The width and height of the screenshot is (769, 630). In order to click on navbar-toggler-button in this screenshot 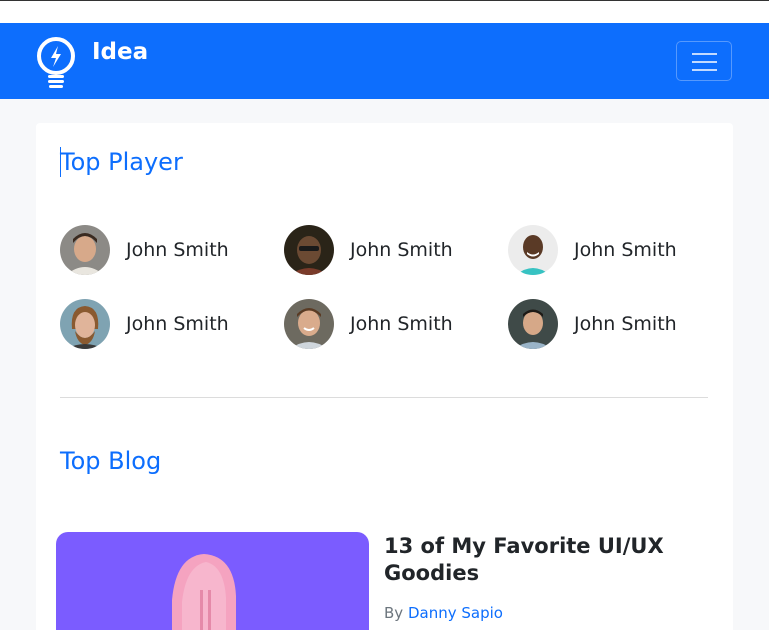, I will do `click(704, 61)`.